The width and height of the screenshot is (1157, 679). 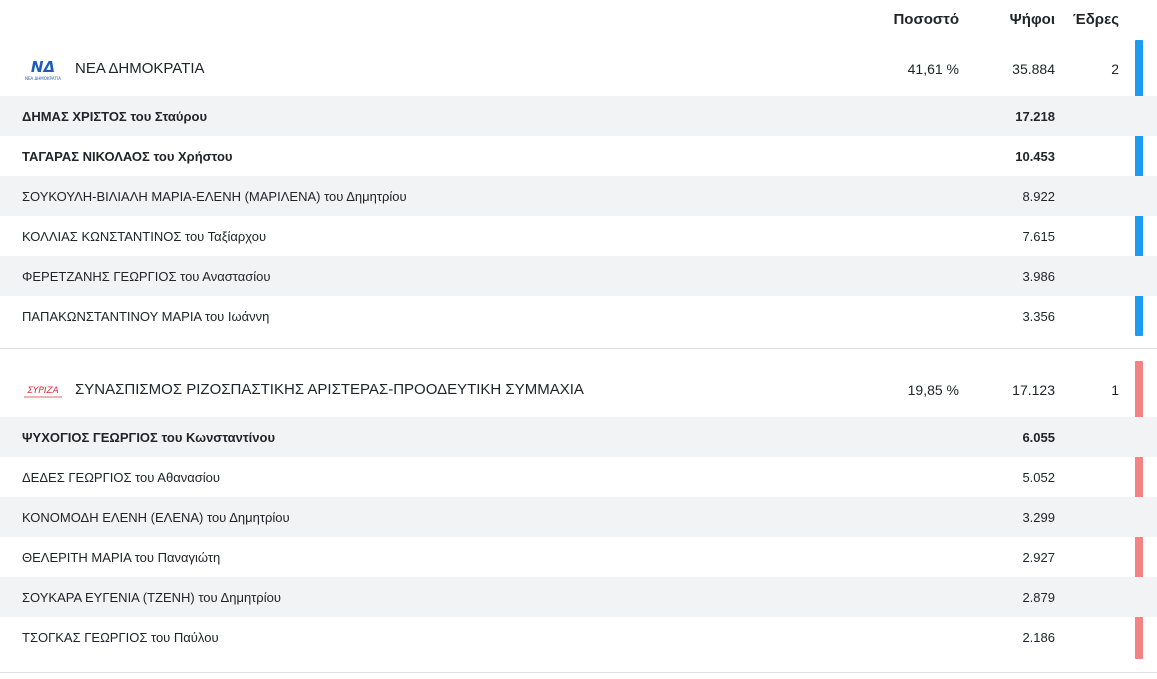 I want to click on candidate-row: ΔΗΜΑΣ ΧΡΙΣΤΟΣ του Σταύρου 17.218, so click(x=578, y=116).